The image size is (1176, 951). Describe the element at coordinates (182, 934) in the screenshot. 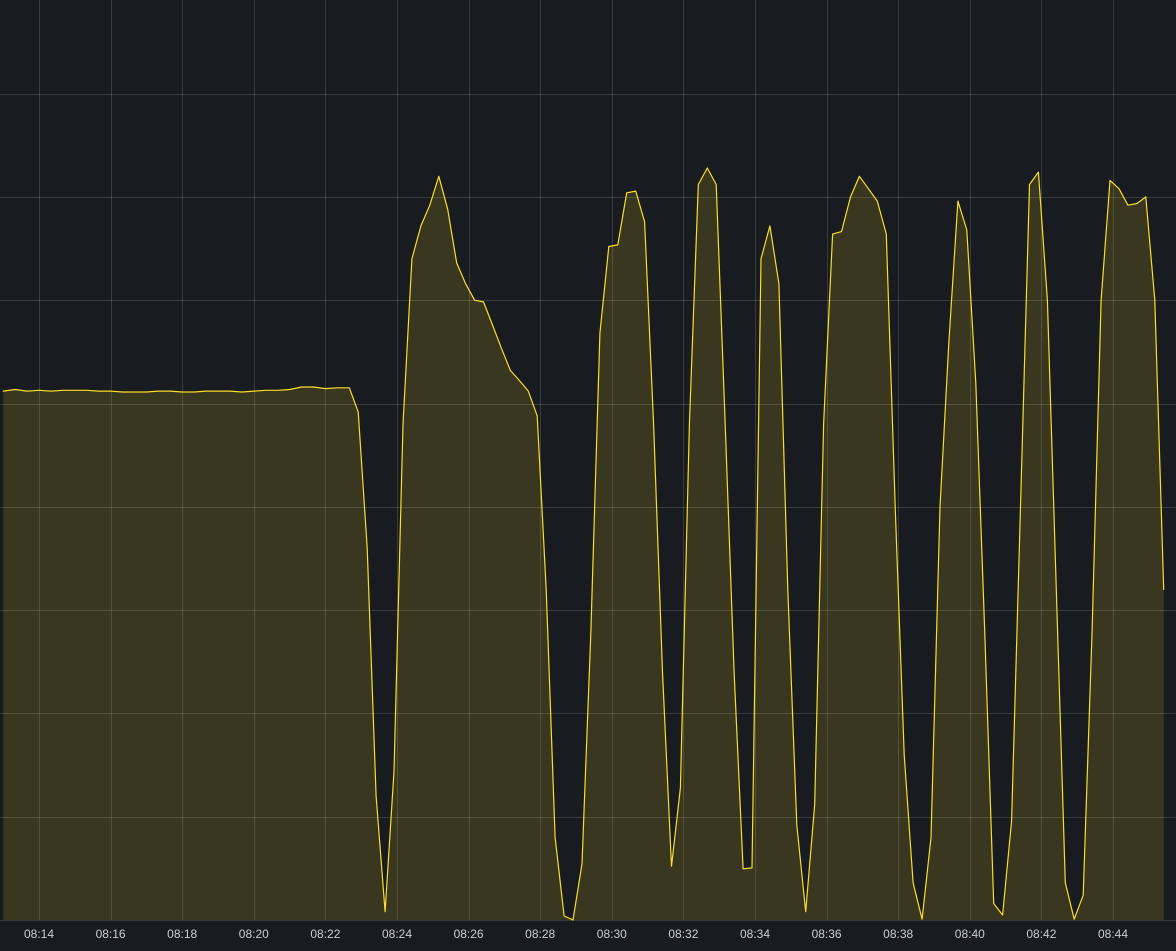

I see `x-tick-label: 08:18` at that location.